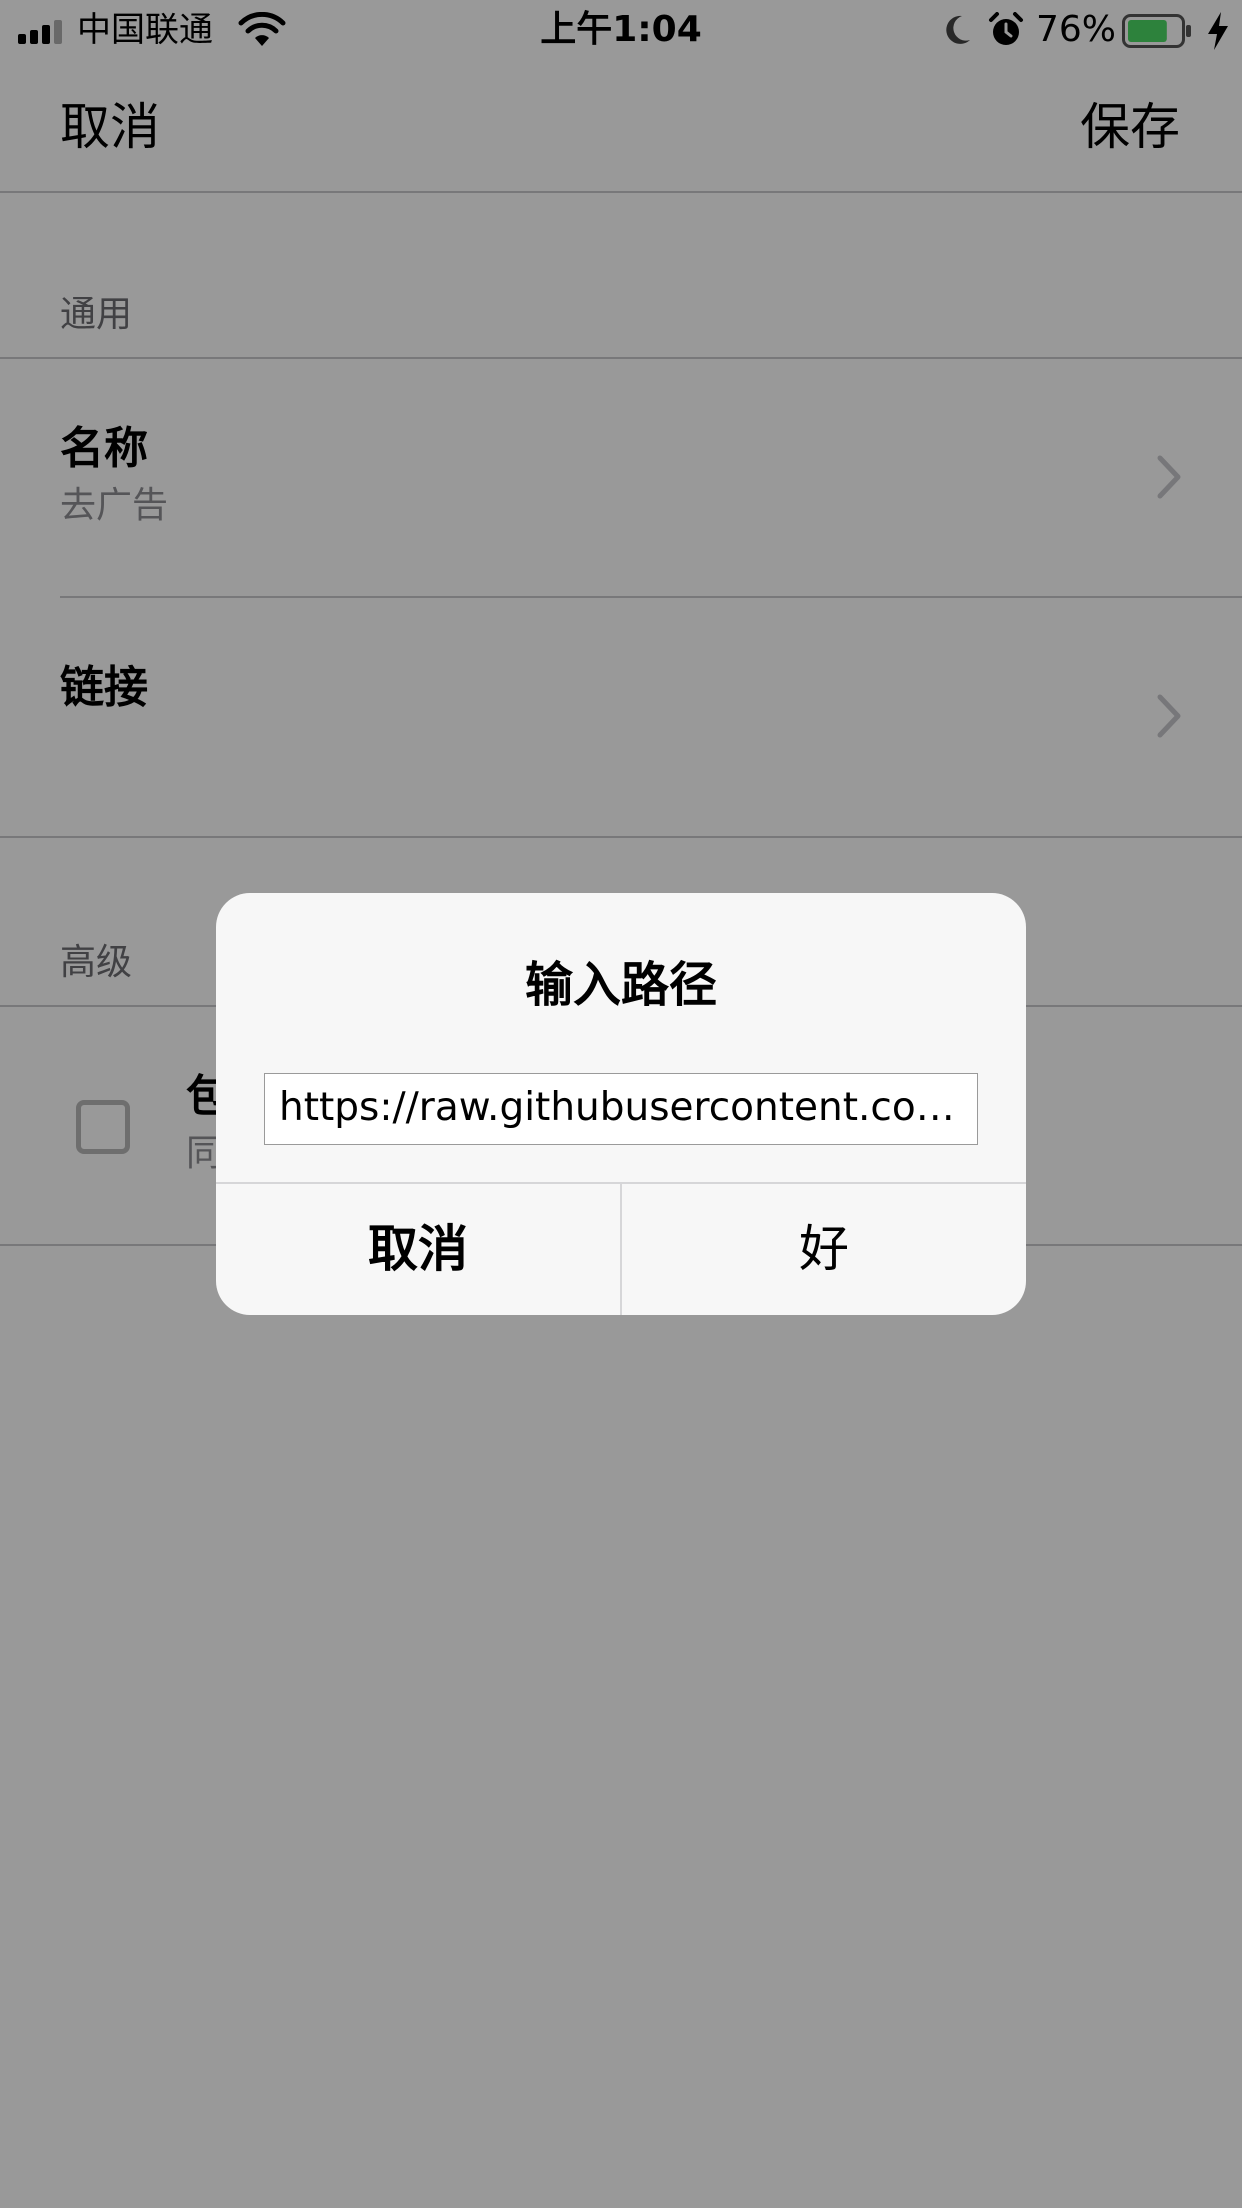 The image size is (1242, 2208). I want to click on dialog-cancel-button: 取消, so click(418, 1249).